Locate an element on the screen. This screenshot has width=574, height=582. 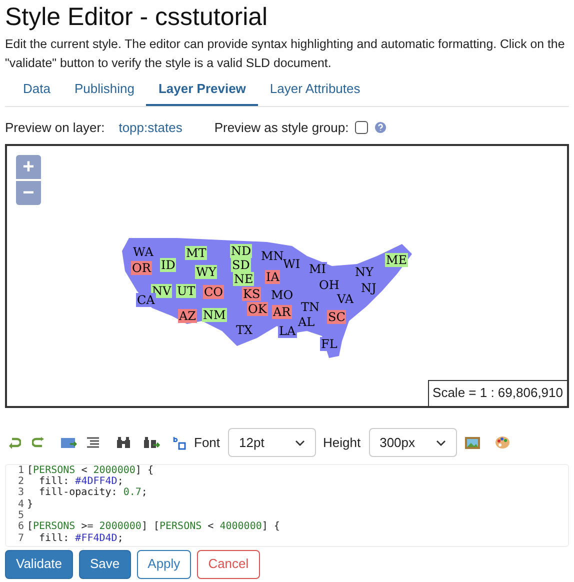
state-label: ME is located at coordinates (396, 259).